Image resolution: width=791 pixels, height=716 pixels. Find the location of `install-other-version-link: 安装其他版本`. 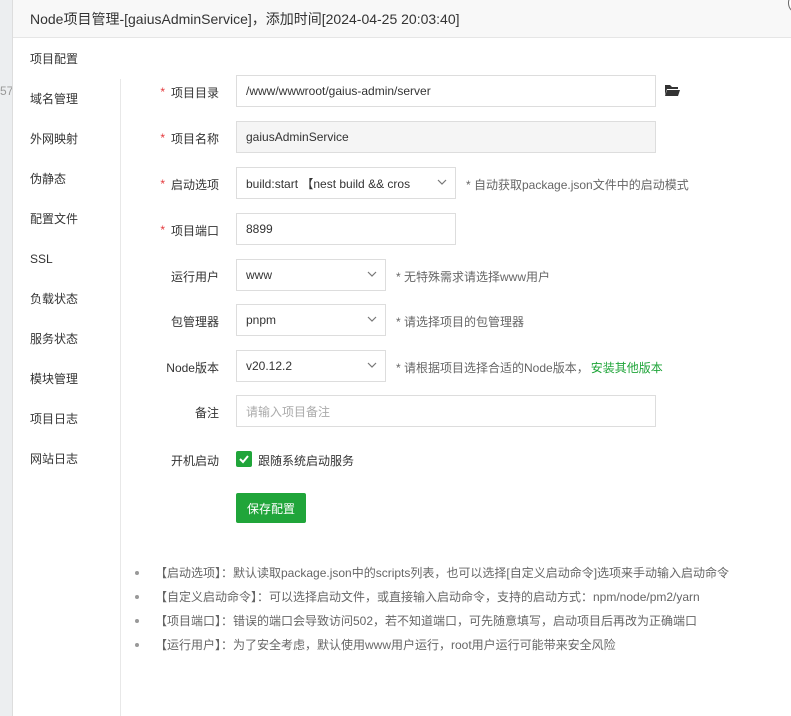

install-other-version-link: 安装其他版本 is located at coordinates (627, 367).